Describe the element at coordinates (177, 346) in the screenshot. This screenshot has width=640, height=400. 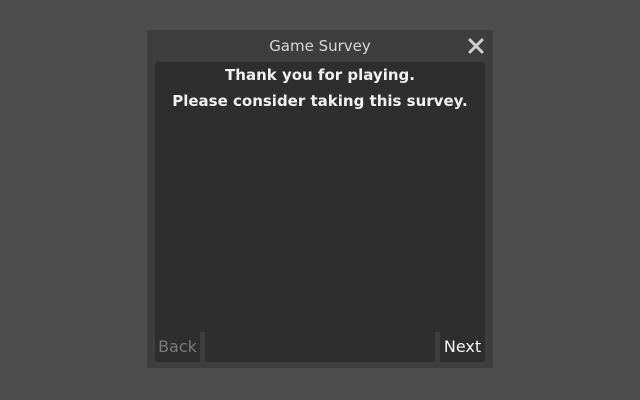
I see `back-button: Back` at that location.